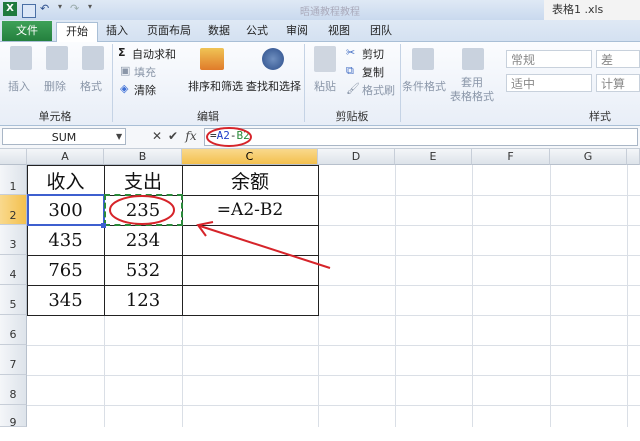 The image size is (640, 441). I want to click on cell-circle-annotation, so click(142, 210).